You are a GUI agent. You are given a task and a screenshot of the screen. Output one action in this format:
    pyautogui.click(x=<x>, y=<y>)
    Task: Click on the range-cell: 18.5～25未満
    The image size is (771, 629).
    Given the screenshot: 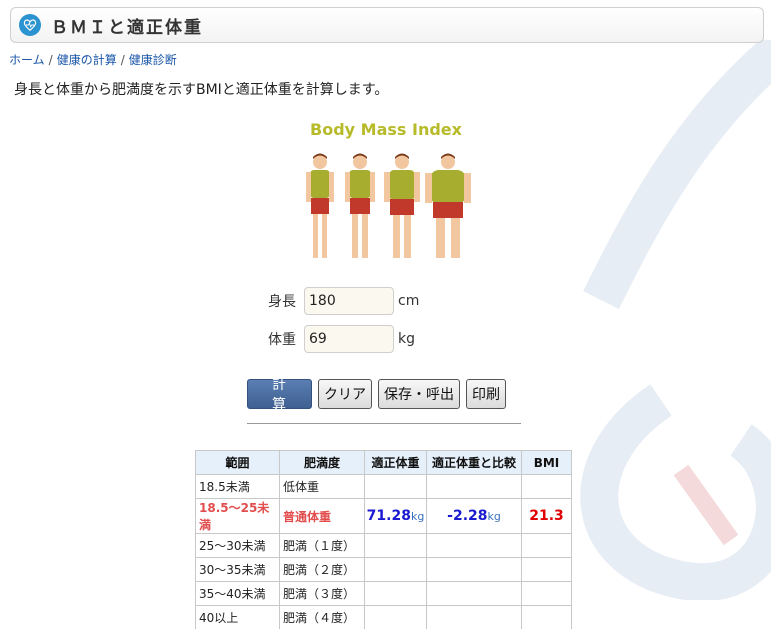 What is the action you would take?
    pyautogui.click(x=237, y=516)
    